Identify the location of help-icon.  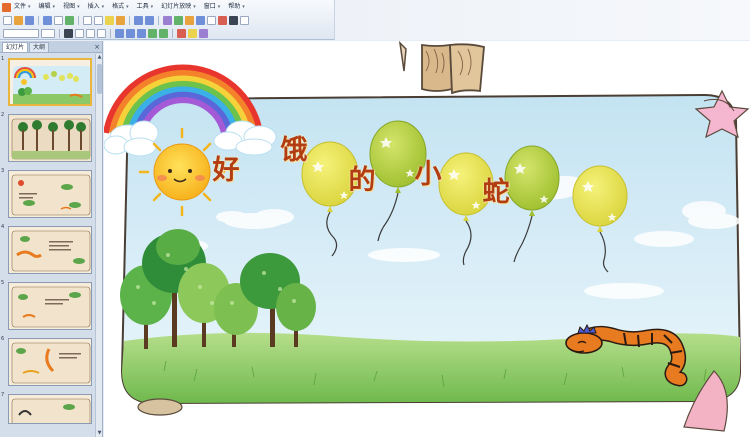
(244, 20).